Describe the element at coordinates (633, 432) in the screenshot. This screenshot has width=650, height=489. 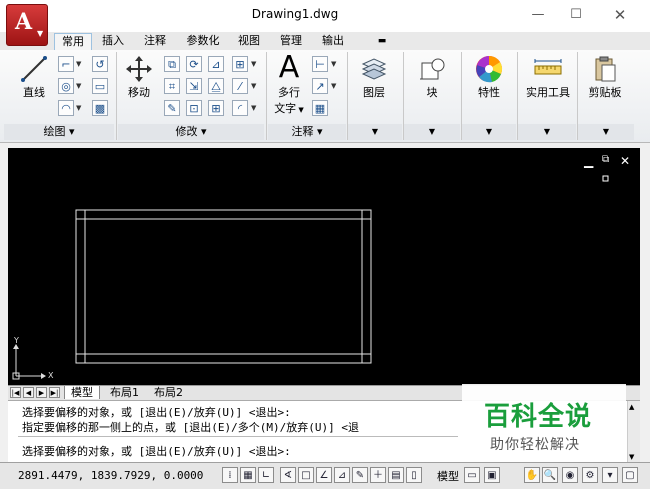
I see `command-scrollbar: ▲ ▼` at that location.